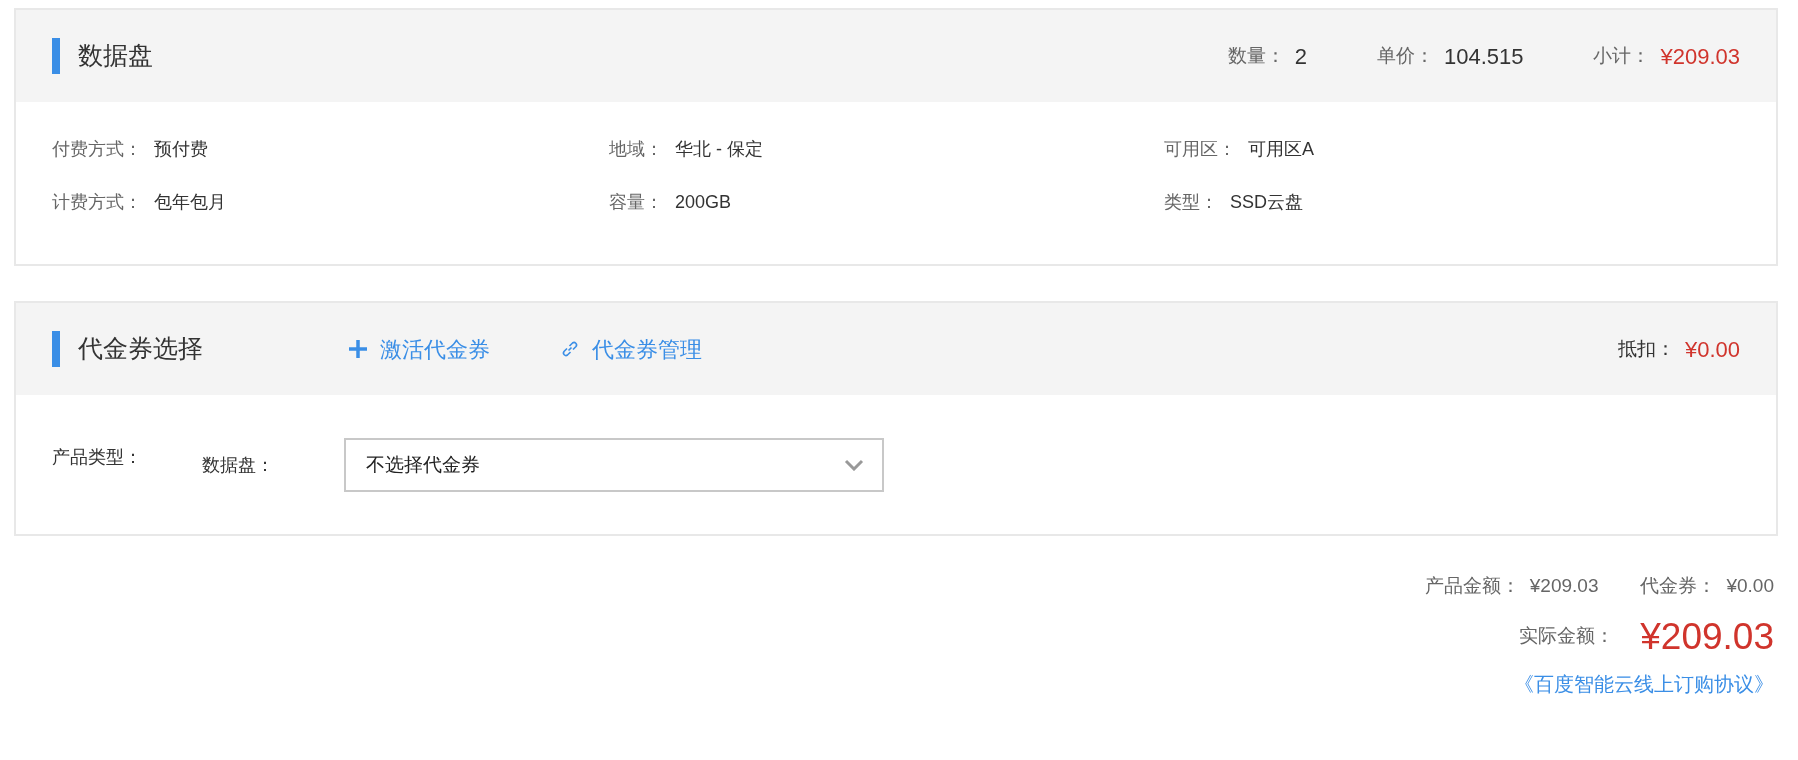 The image size is (1798, 760). What do you see at coordinates (1256, 55) in the screenshot?
I see `summary-label: 数量：` at bounding box center [1256, 55].